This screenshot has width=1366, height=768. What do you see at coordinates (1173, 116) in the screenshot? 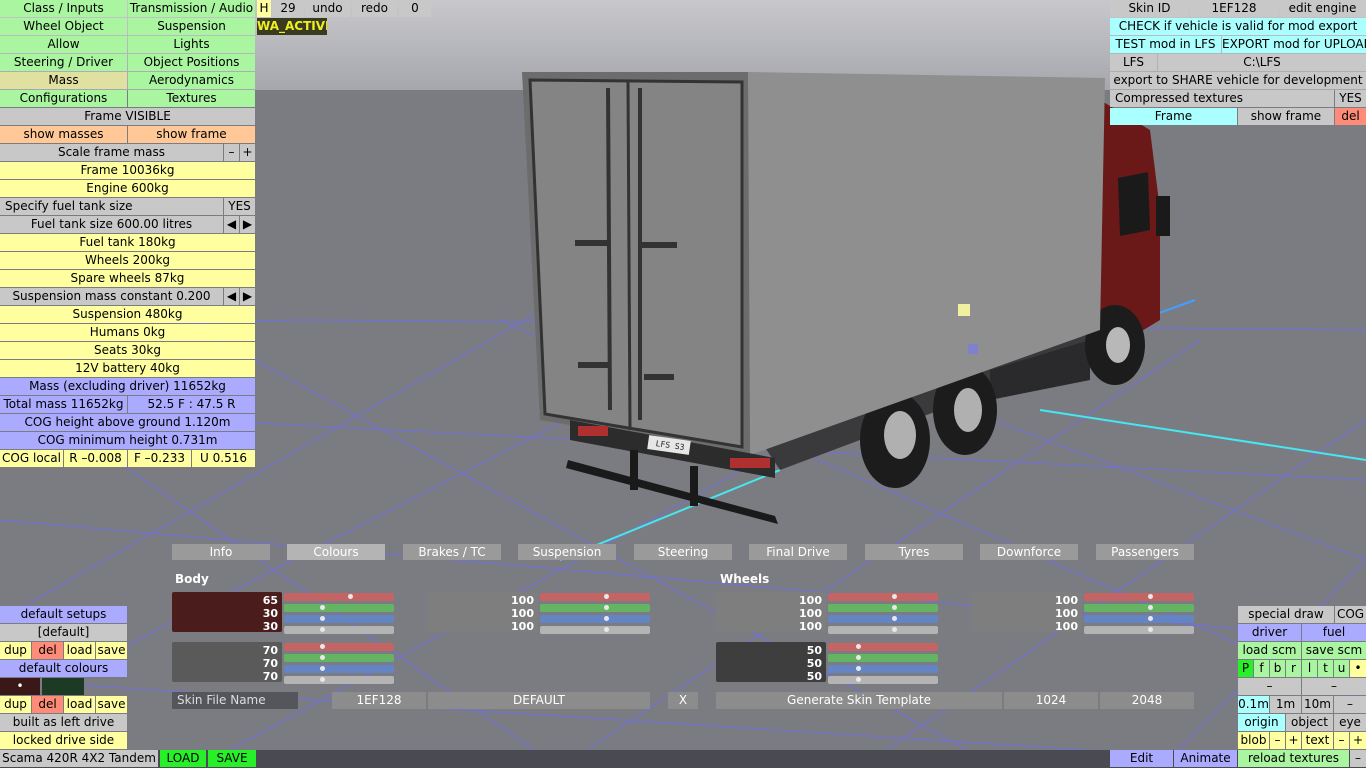
I see `frame-button: Frame` at bounding box center [1173, 116].